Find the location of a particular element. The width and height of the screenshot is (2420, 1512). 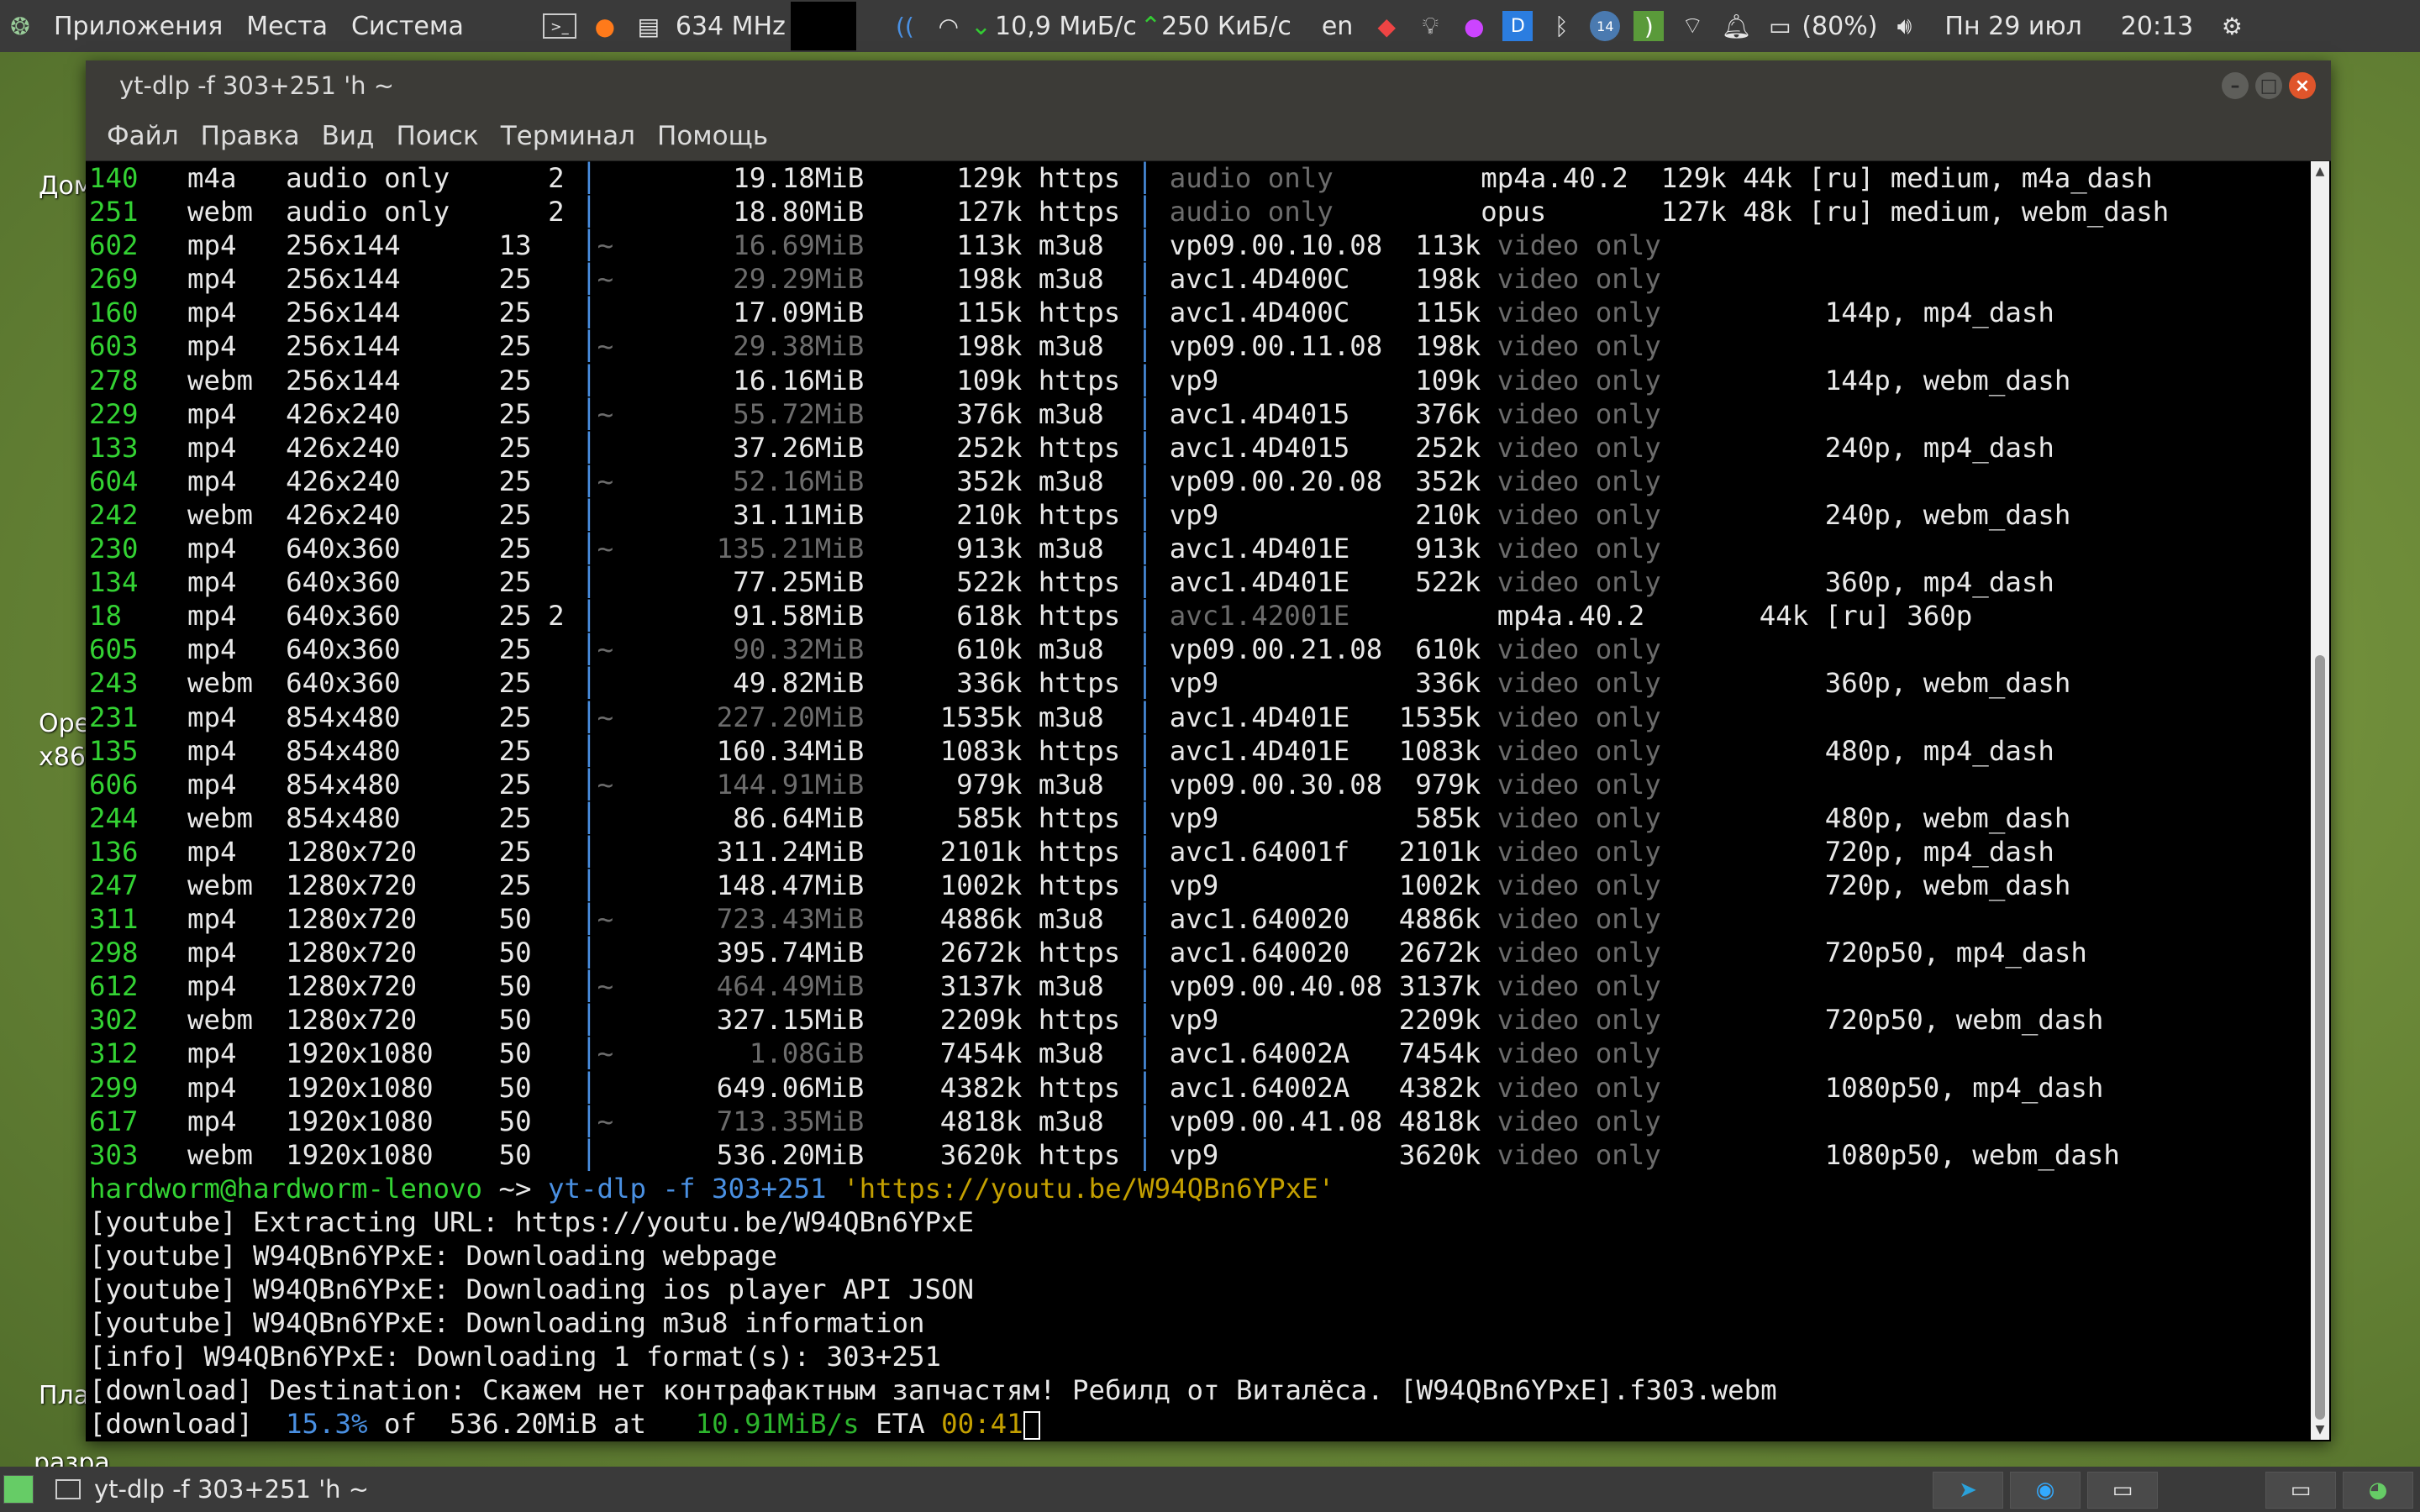

date: Пн 29 июл is located at coordinates (2012, 26).